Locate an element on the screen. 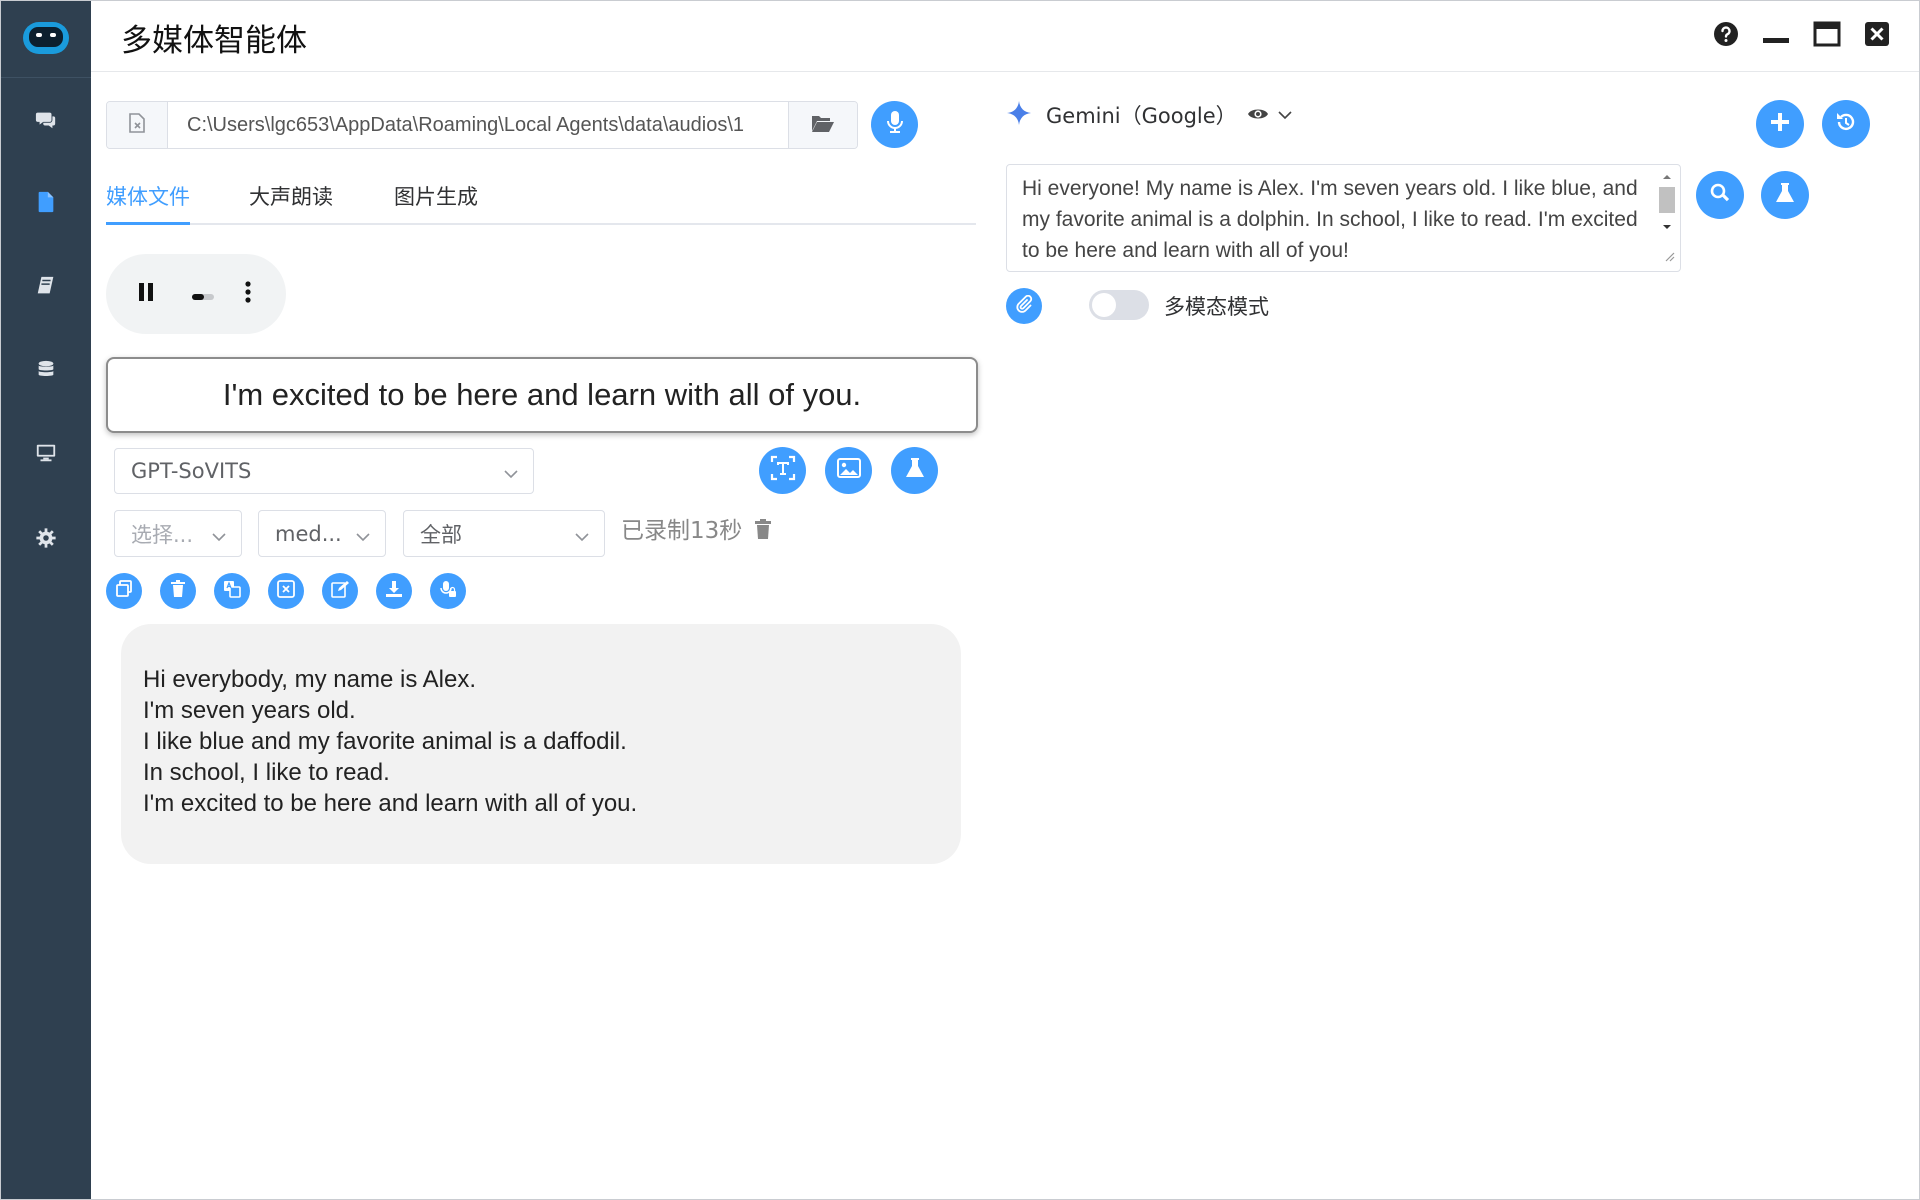 The image size is (1920, 1200). history-icon is located at coordinates (1846, 124).